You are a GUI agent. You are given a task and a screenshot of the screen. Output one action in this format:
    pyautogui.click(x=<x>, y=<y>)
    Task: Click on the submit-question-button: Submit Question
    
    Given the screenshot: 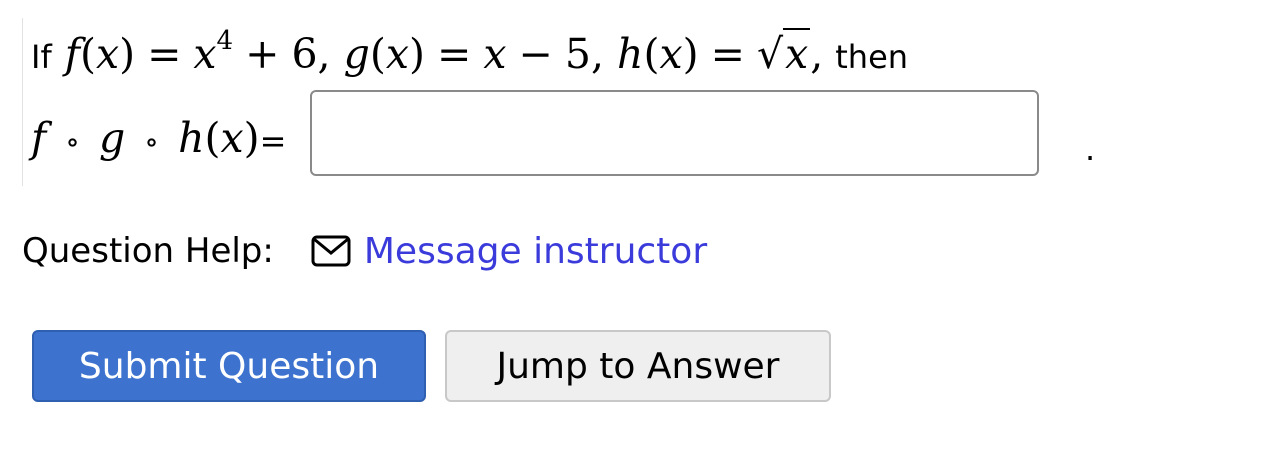 What is the action you would take?
    pyautogui.click(x=229, y=366)
    